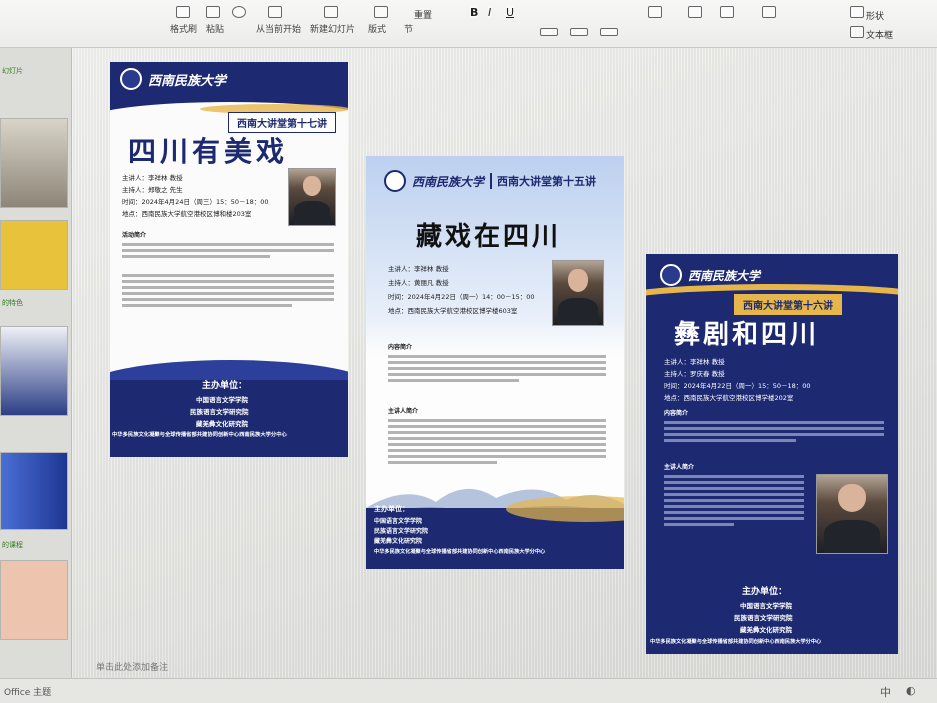  I want to click on paste-button: 粘贴, so click(215, 28).